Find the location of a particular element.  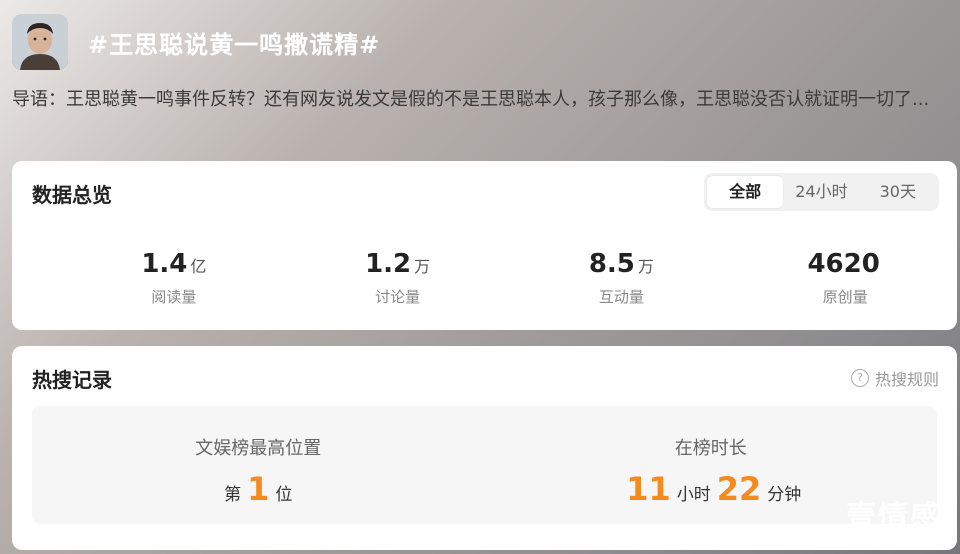

topic-header: #王思聪说黄一鸣撒谎精# is located at coordinates (196, 42).